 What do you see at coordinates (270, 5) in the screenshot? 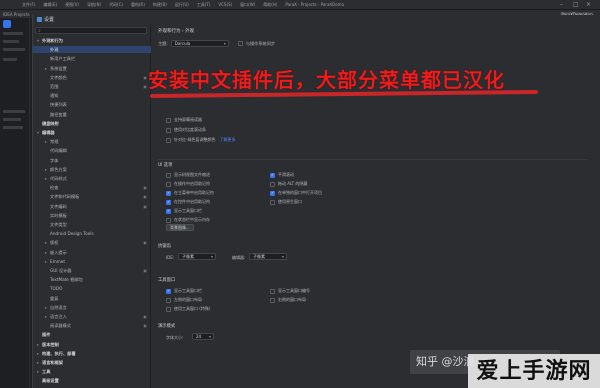
I see `menu-item: 帮助(H)` at bounding box center [270, 5].